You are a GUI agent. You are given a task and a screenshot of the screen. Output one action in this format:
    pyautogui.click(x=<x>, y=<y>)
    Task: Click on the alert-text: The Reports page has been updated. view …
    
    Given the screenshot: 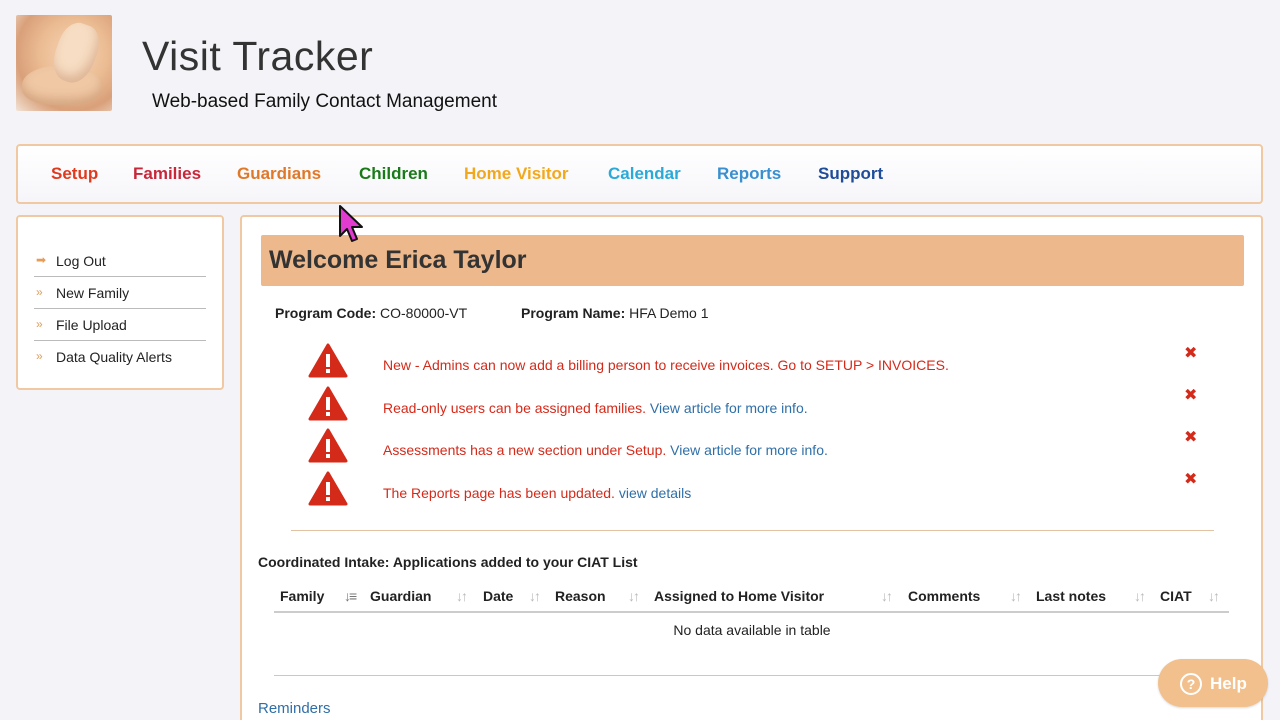 What is the action you would take?
    pyautogui.click(x=537, y=493)
    